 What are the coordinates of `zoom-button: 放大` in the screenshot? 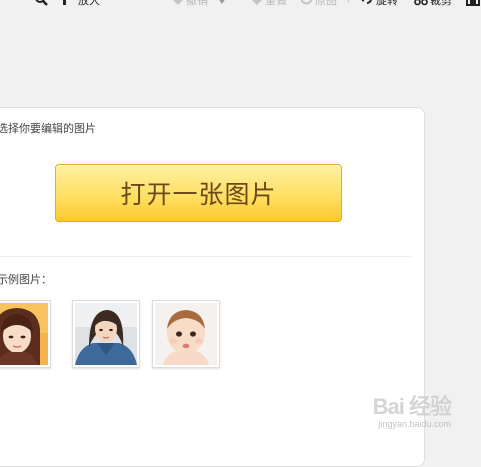 It's located at (81, 4).